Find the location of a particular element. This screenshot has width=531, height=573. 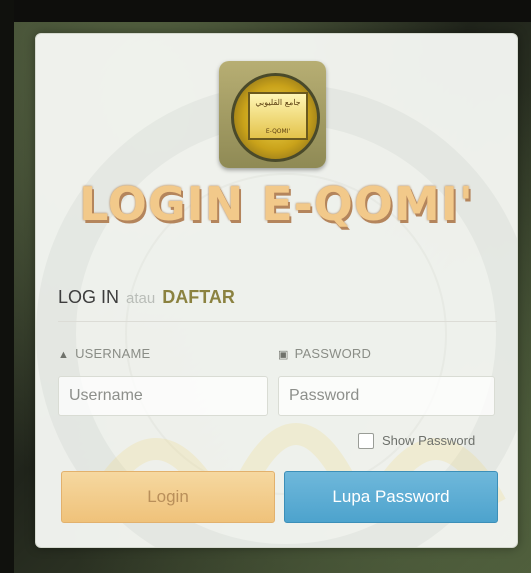

username-label: ▲ USERNAME is located at coordinates (104, 353).